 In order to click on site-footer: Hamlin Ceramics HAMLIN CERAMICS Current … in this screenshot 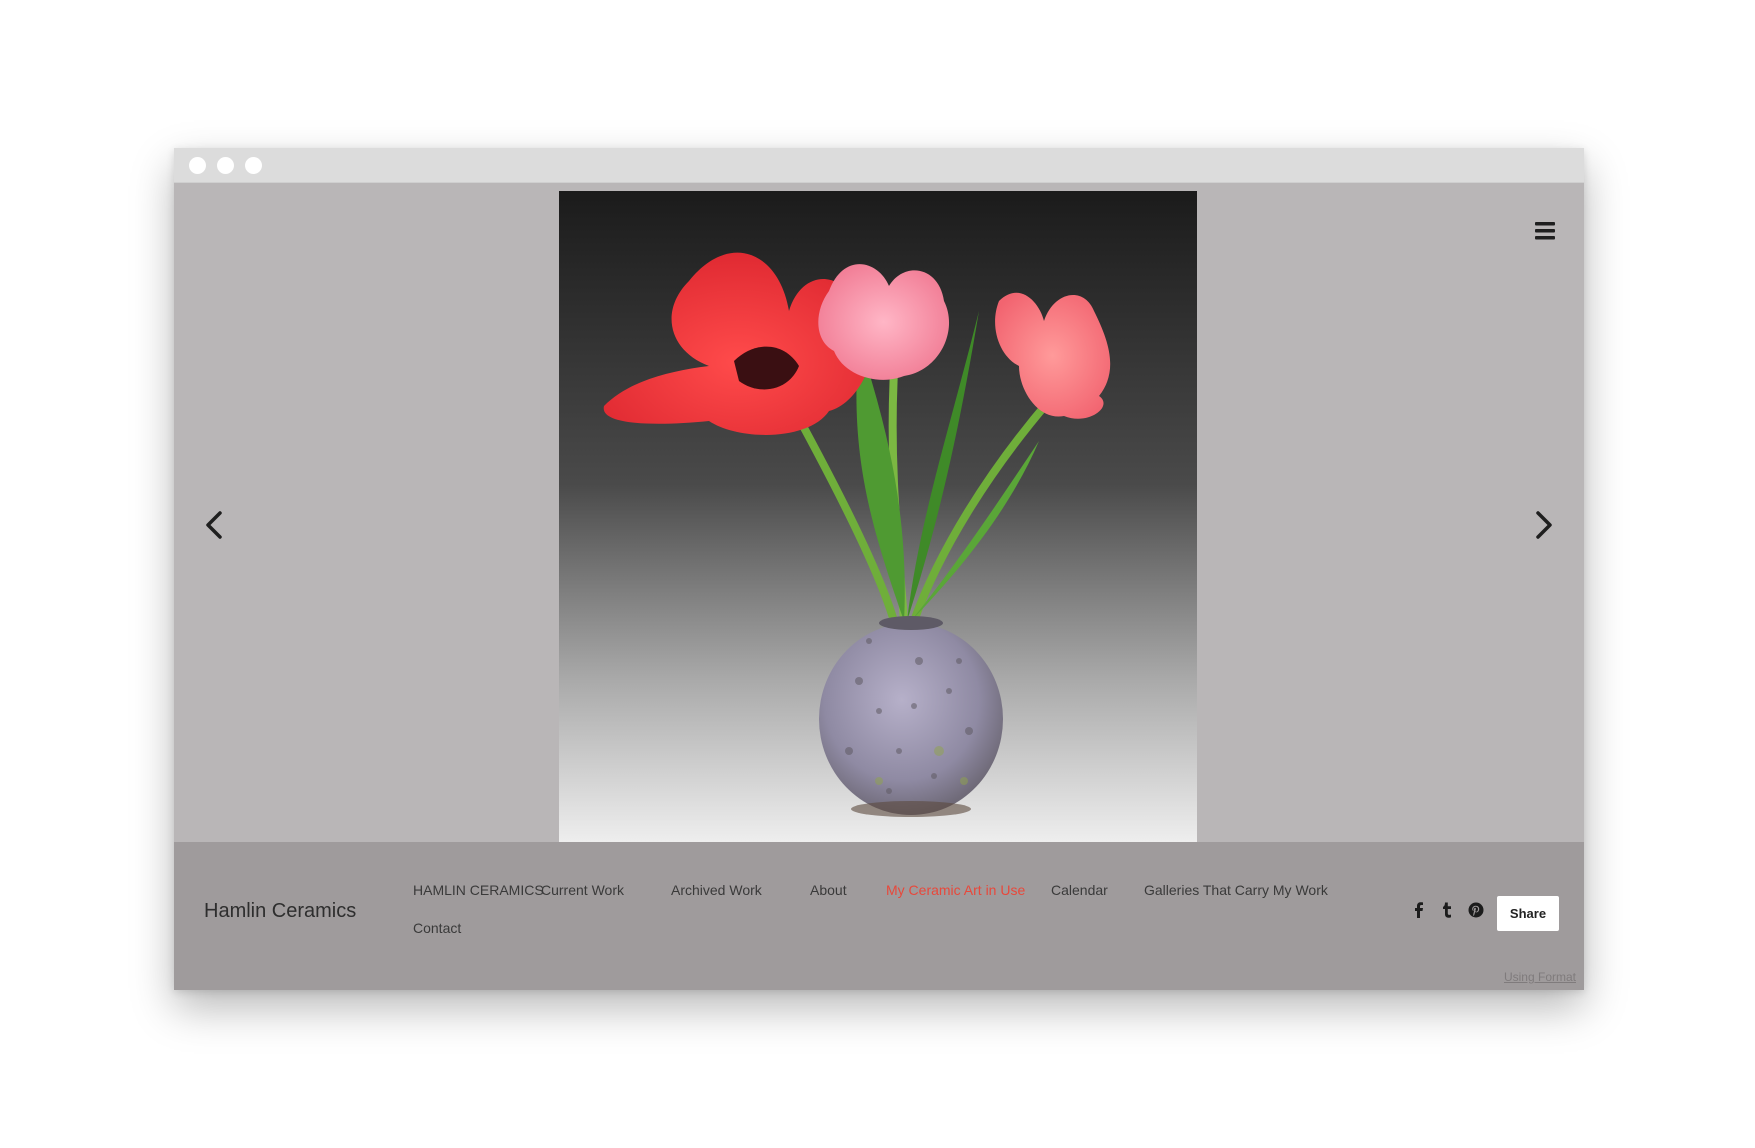, I will do `click(879, 916)`.